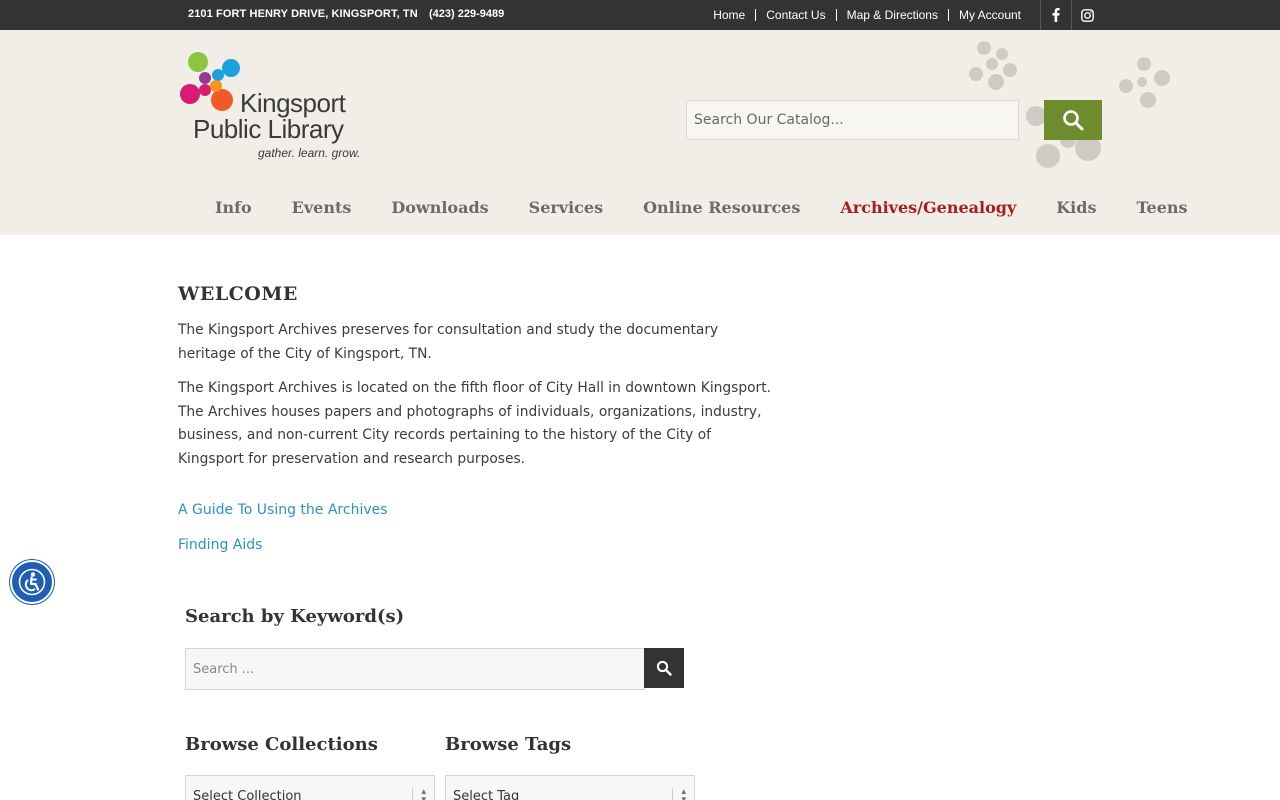 This screenshot has width=1280, height=800. What do you see at coordinates (295, 616) in the screenshot?
I see `keyword-search-heading: Search by Keyword(s)` at bounding box center [295, 616].